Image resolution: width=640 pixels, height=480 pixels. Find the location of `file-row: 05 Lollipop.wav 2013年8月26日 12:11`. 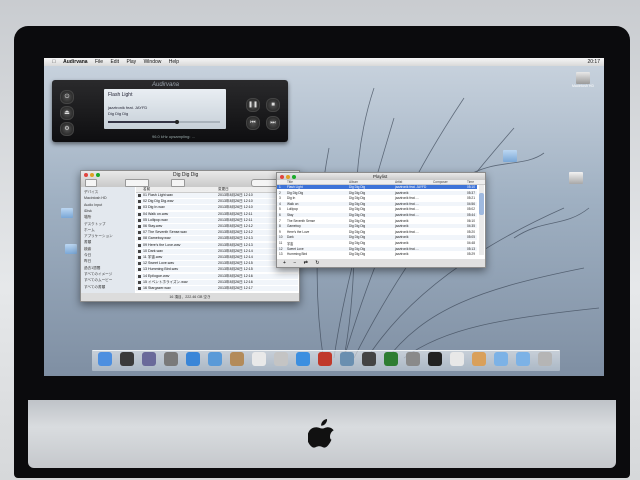

file-row: 05 Lollipop.wav 2013年8月26日 12:11 is located at coordinates (217, 220).